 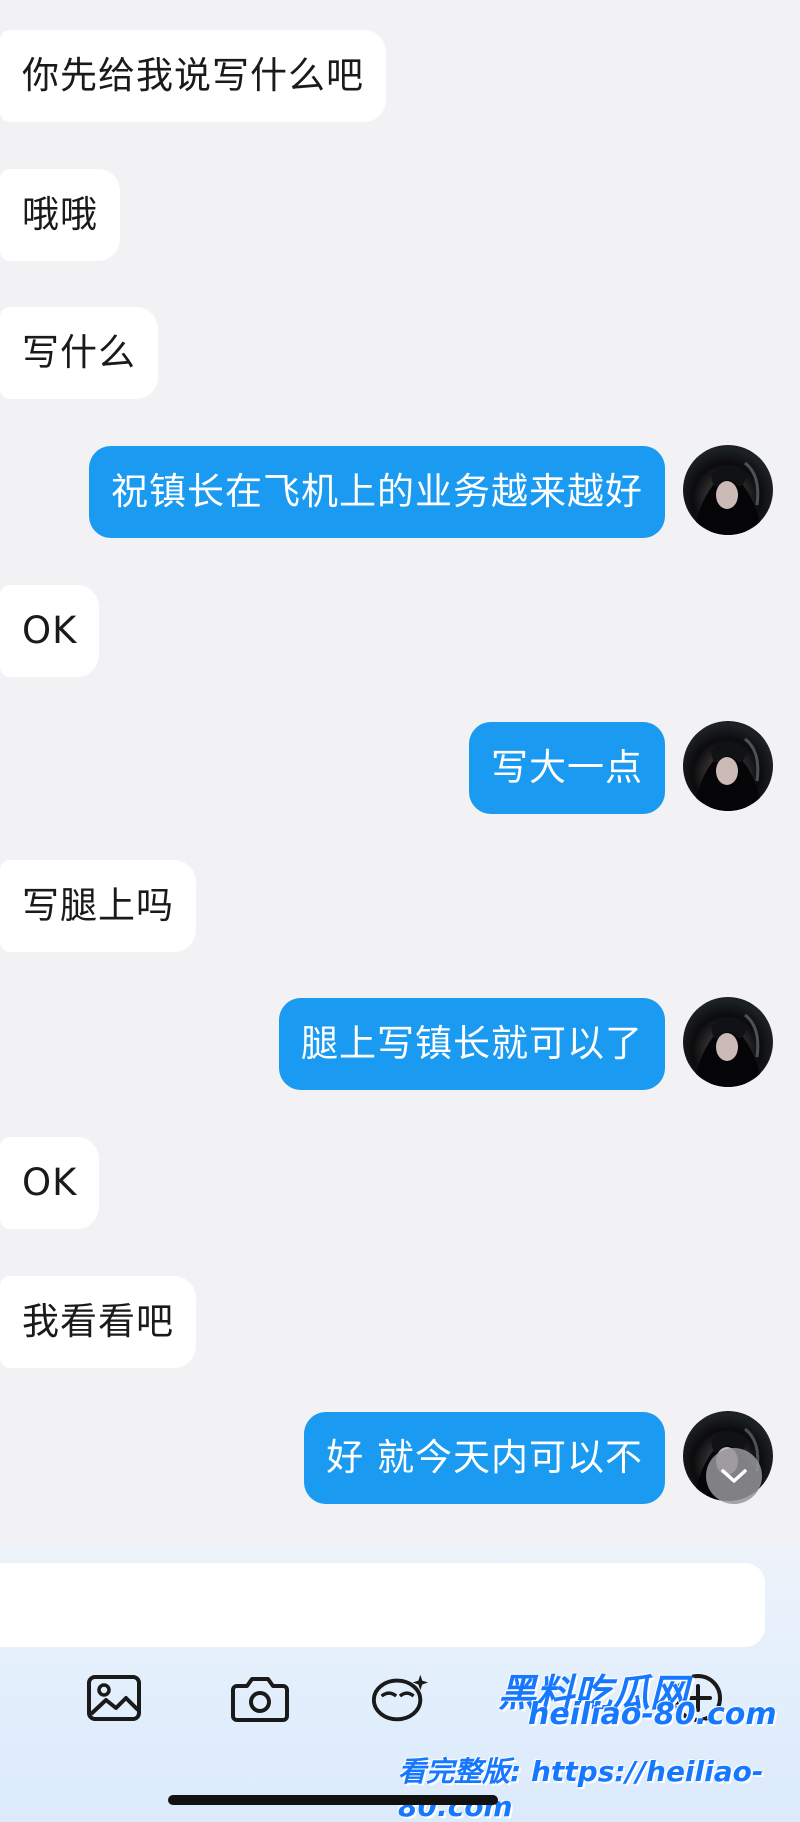 I want to click on outgoing-message: 腿上写镇长就可以了, so click(x=472, y=1044).